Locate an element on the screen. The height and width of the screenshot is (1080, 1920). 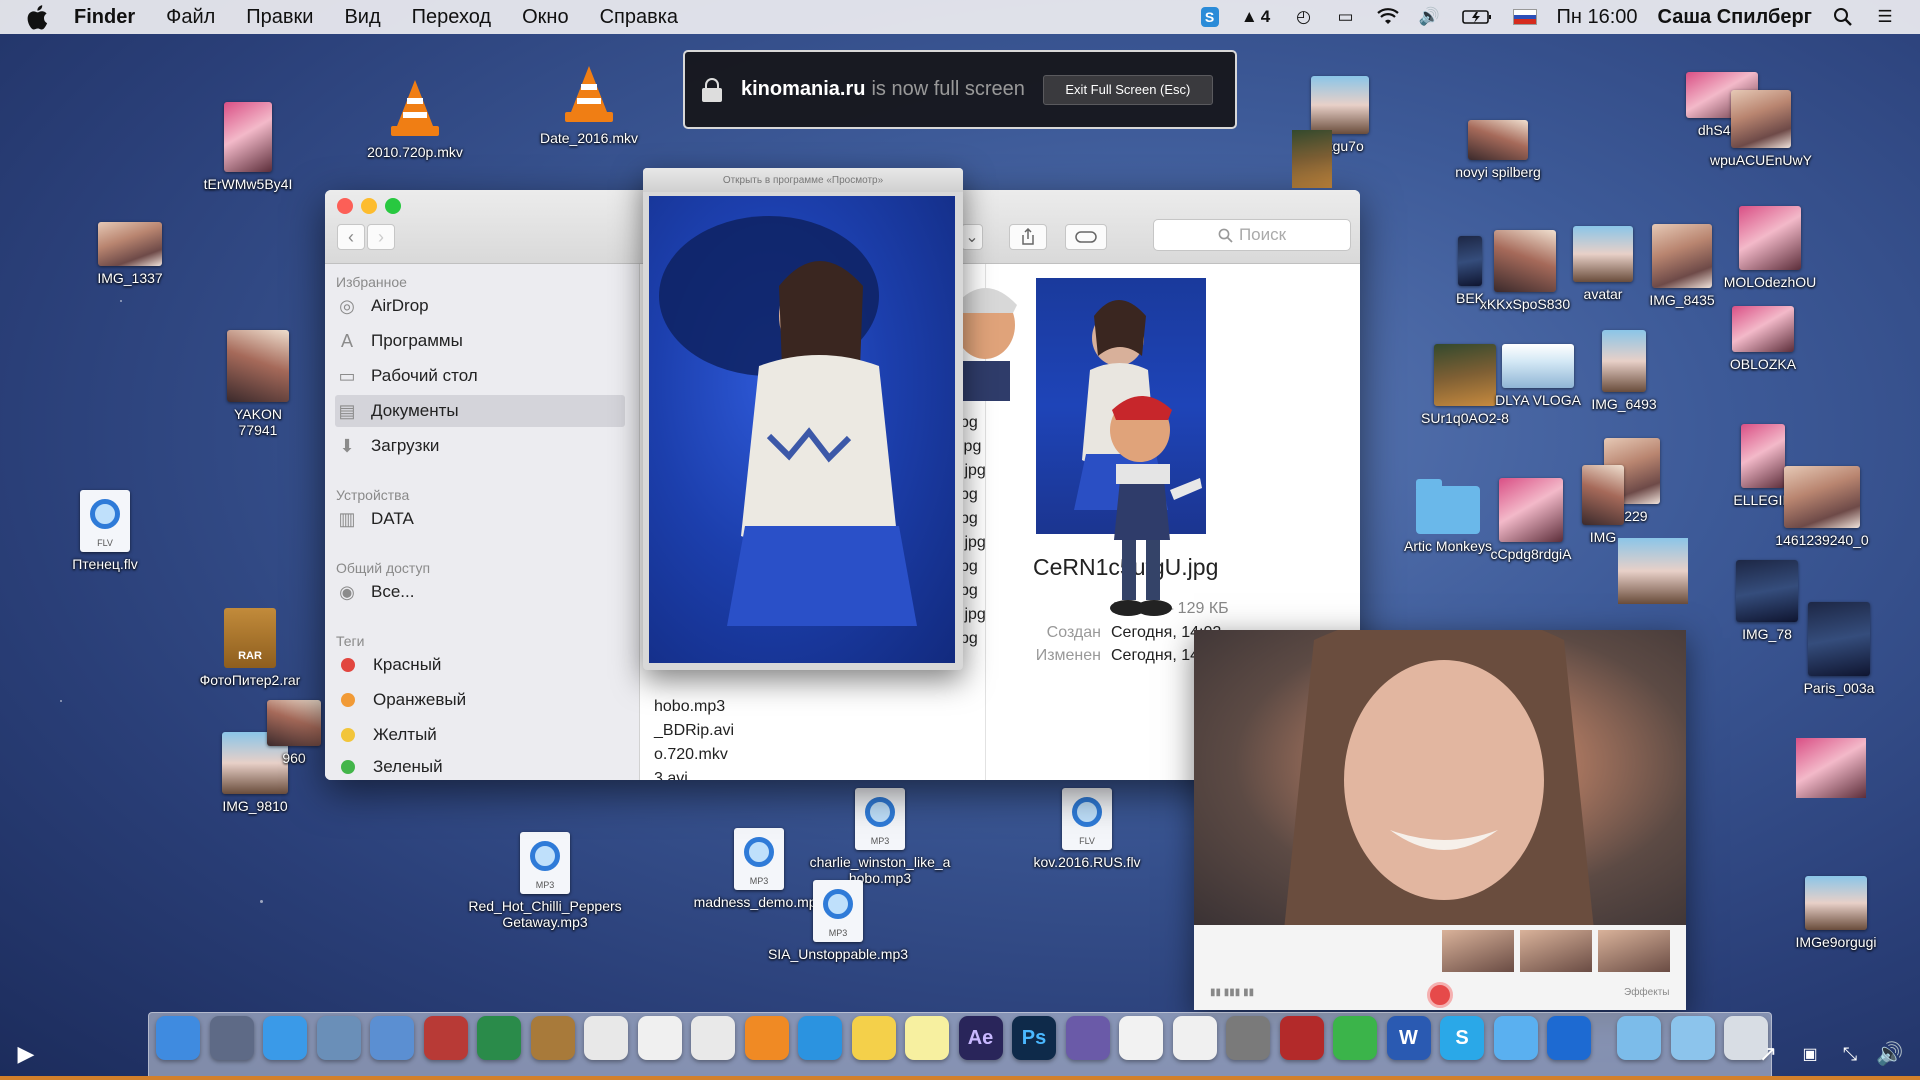
after-effects-icon: Ae is located at coordinates (980, 1038).